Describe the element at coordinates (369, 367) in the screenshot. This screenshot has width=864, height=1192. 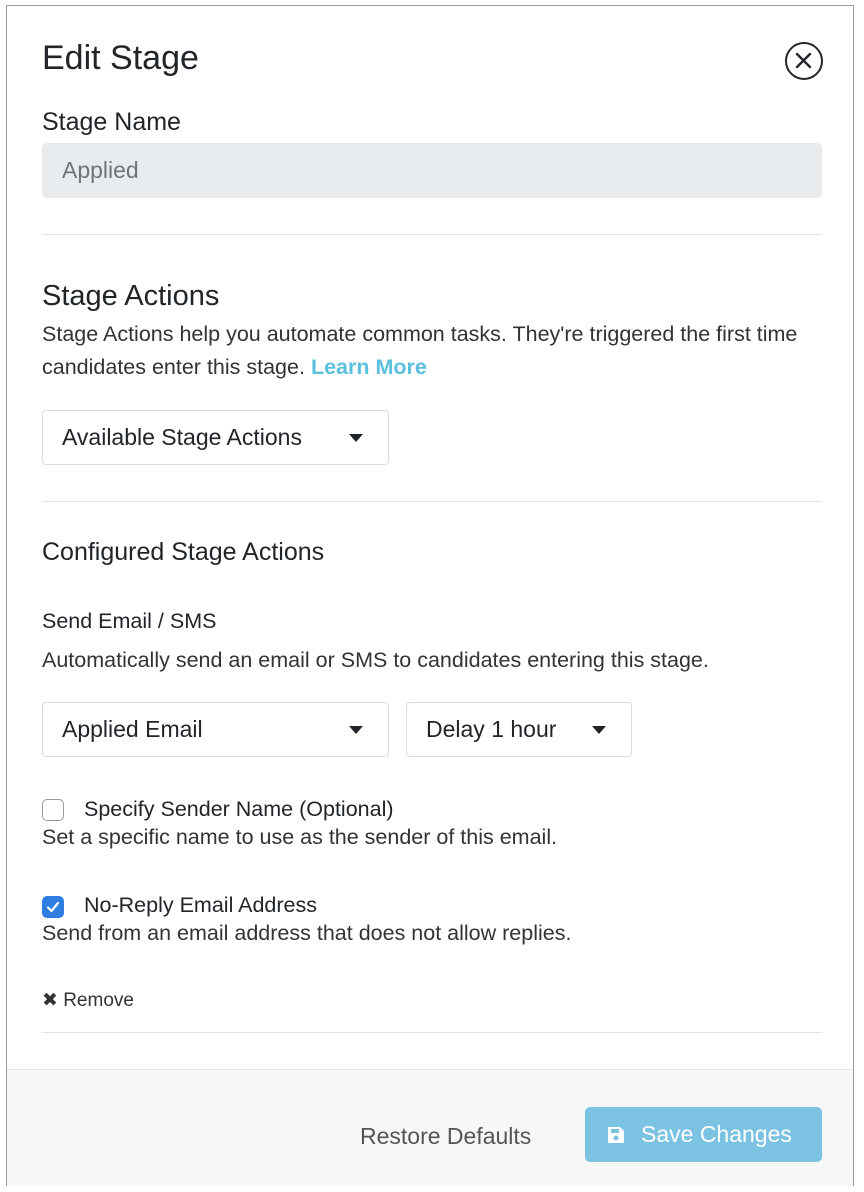
I see `learn-more-link: Learn More` at that location.